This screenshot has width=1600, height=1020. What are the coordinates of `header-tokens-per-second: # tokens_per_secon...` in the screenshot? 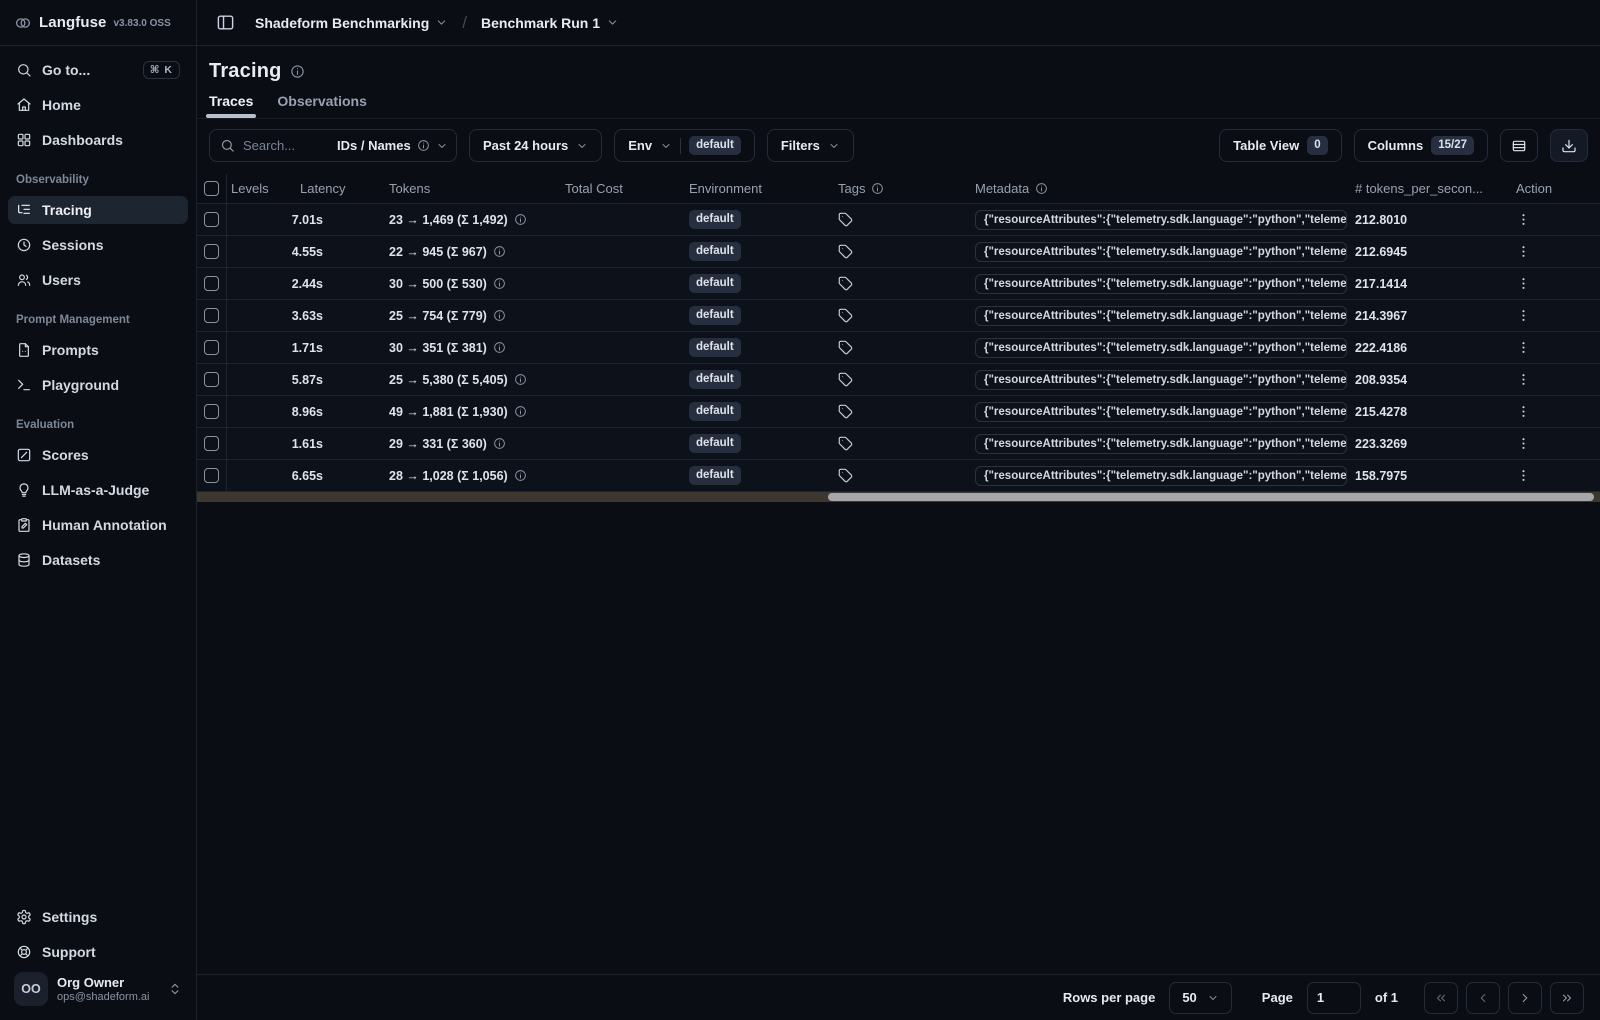 It's located at (1427, 188).